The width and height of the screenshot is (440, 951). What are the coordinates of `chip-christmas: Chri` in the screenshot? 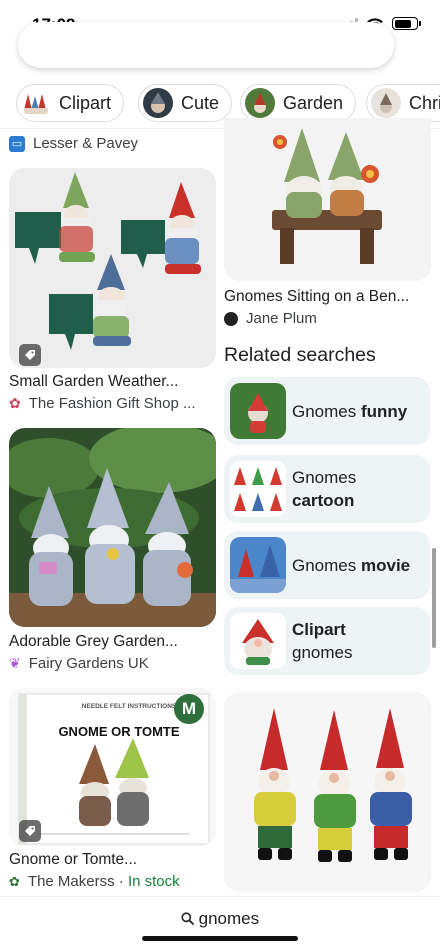 It's located at (403, 103).